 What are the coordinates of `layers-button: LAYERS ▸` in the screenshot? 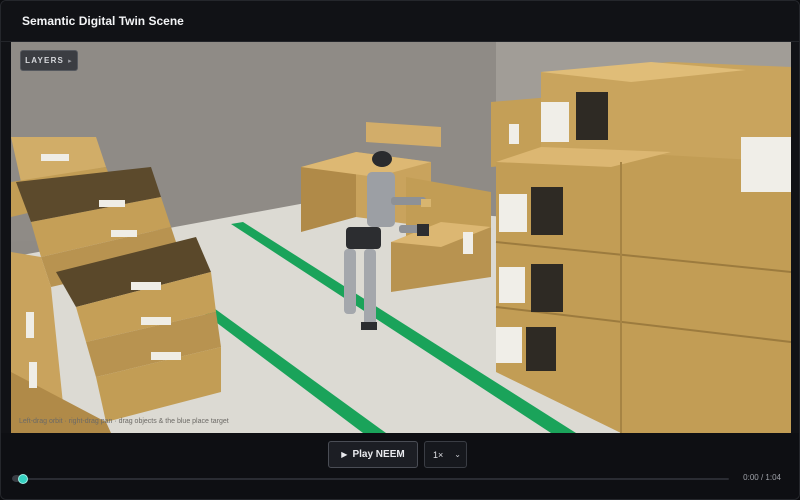 It's located at (49, 60).